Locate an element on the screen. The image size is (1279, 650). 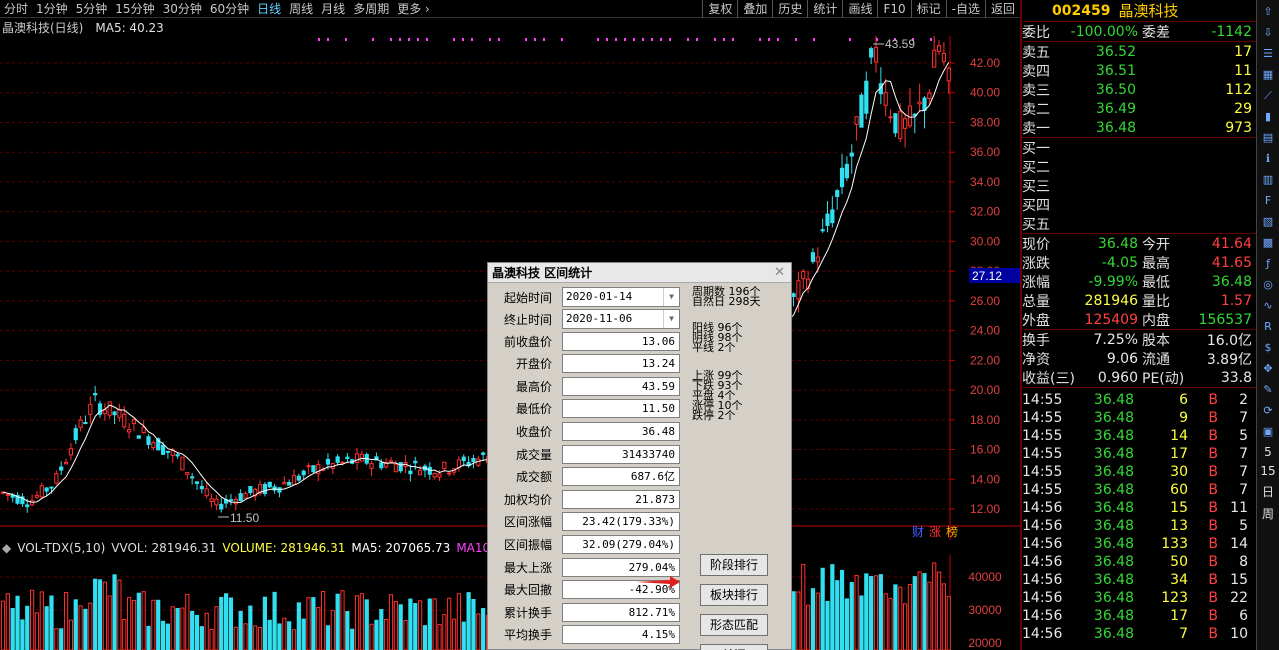
settings-circle-icon: ◆ is located at coordinates (6, 548).